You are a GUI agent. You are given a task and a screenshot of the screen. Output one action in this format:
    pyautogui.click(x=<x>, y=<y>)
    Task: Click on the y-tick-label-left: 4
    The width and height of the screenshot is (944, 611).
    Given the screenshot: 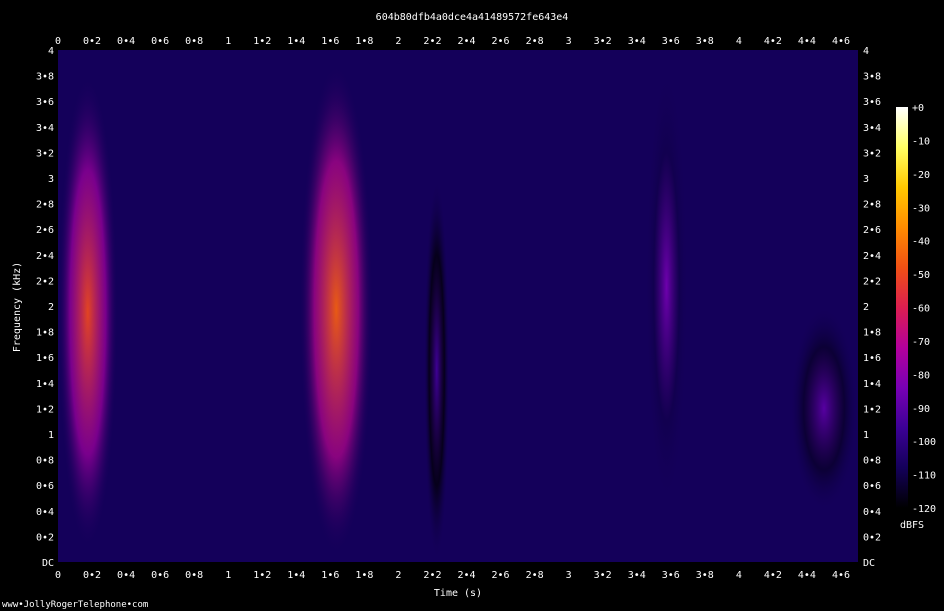 What is the action you would take?
    pyautogui.click(x=51, y=51)
    